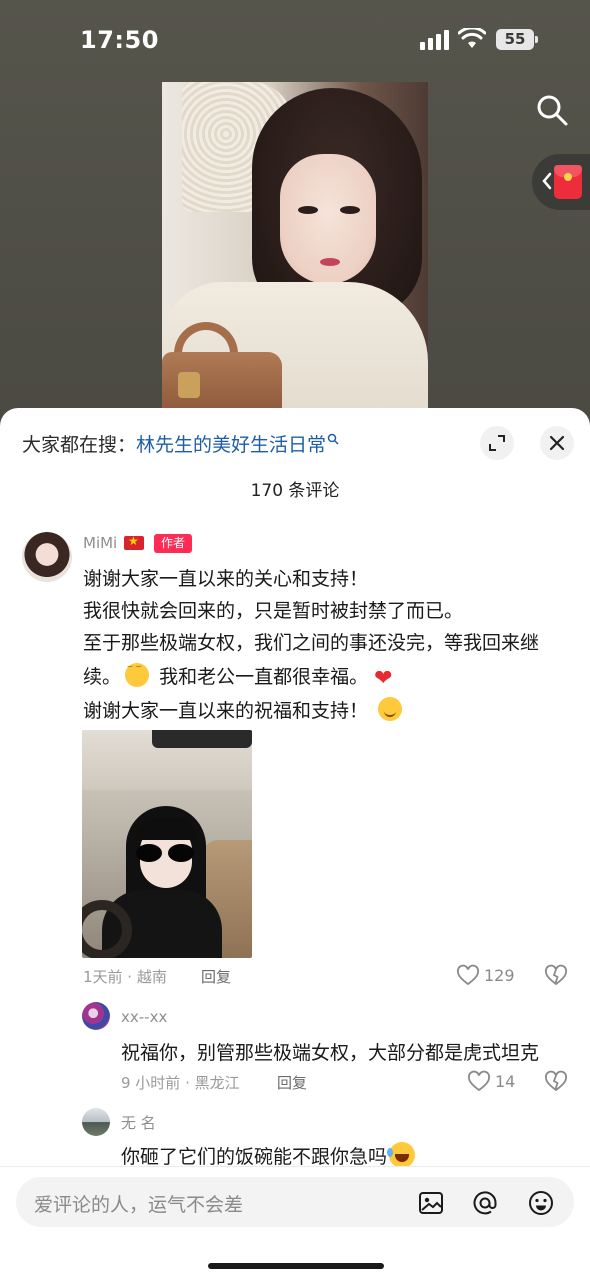 This screenshot has height=1280, width=590. Describe the element at coordinates (226, 579) in the screenshot. I see `comment-line: 谢谢大家一直以来的关心和支持！` at that location.